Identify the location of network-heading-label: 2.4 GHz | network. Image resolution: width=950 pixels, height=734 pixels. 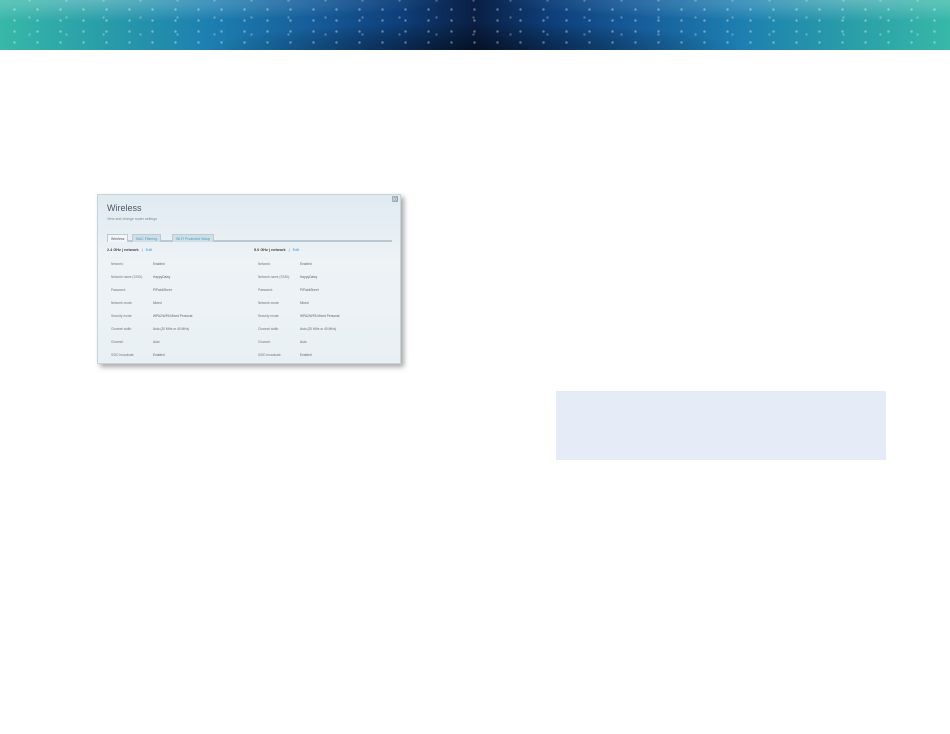
(123, 250).